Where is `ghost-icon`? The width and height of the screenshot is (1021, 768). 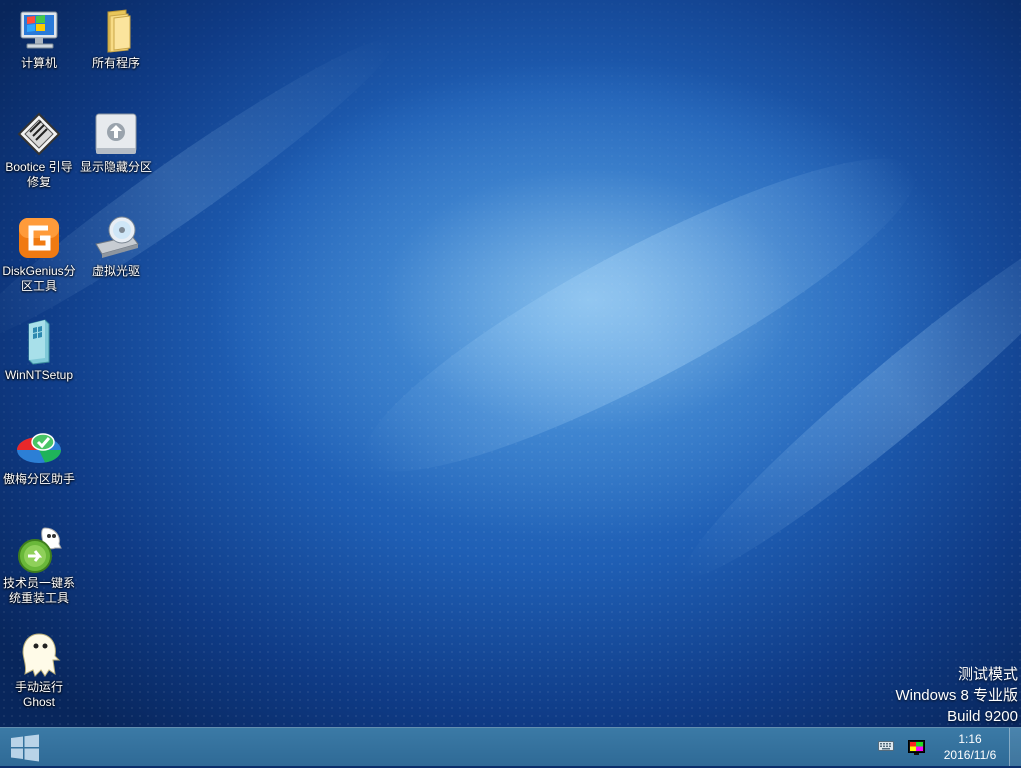
ghost-icon is located at coordinates (39, 654).